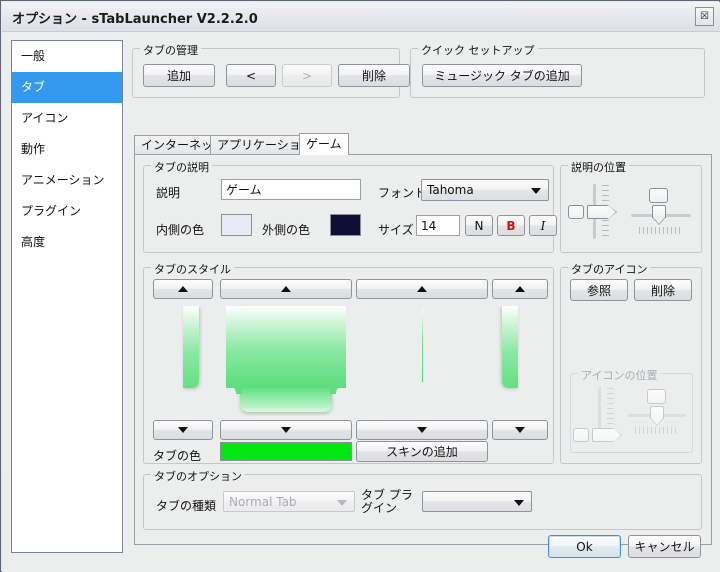 This screenshot has height=572, width=720. Describe the element at coordinates (422, 361) in the screenshot. I see `style-separator-preview` at that location.